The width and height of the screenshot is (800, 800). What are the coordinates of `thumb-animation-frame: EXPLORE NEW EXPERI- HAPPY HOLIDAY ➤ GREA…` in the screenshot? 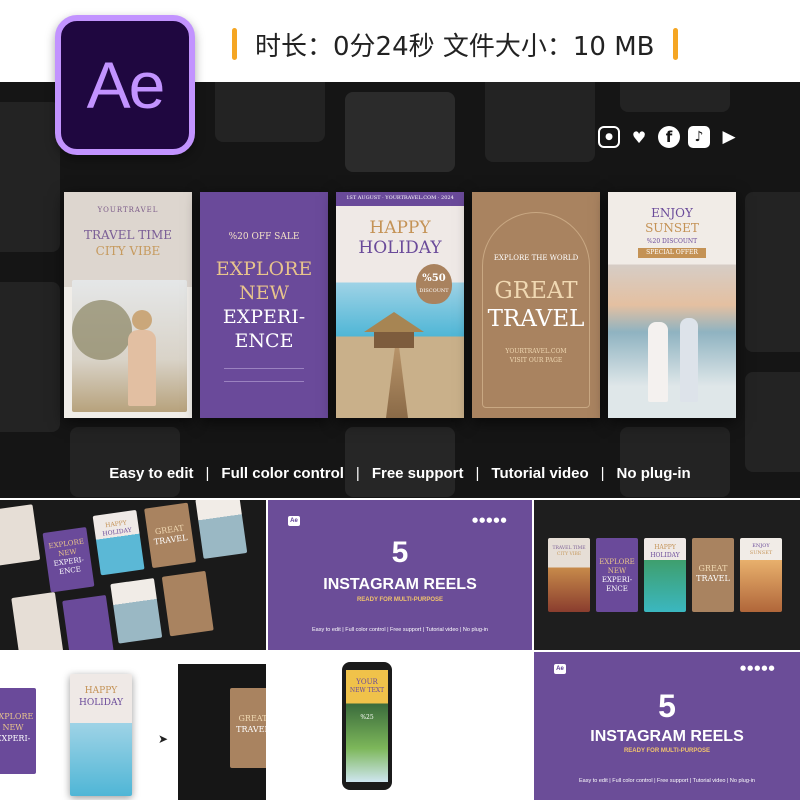 It's located at (133, 726).